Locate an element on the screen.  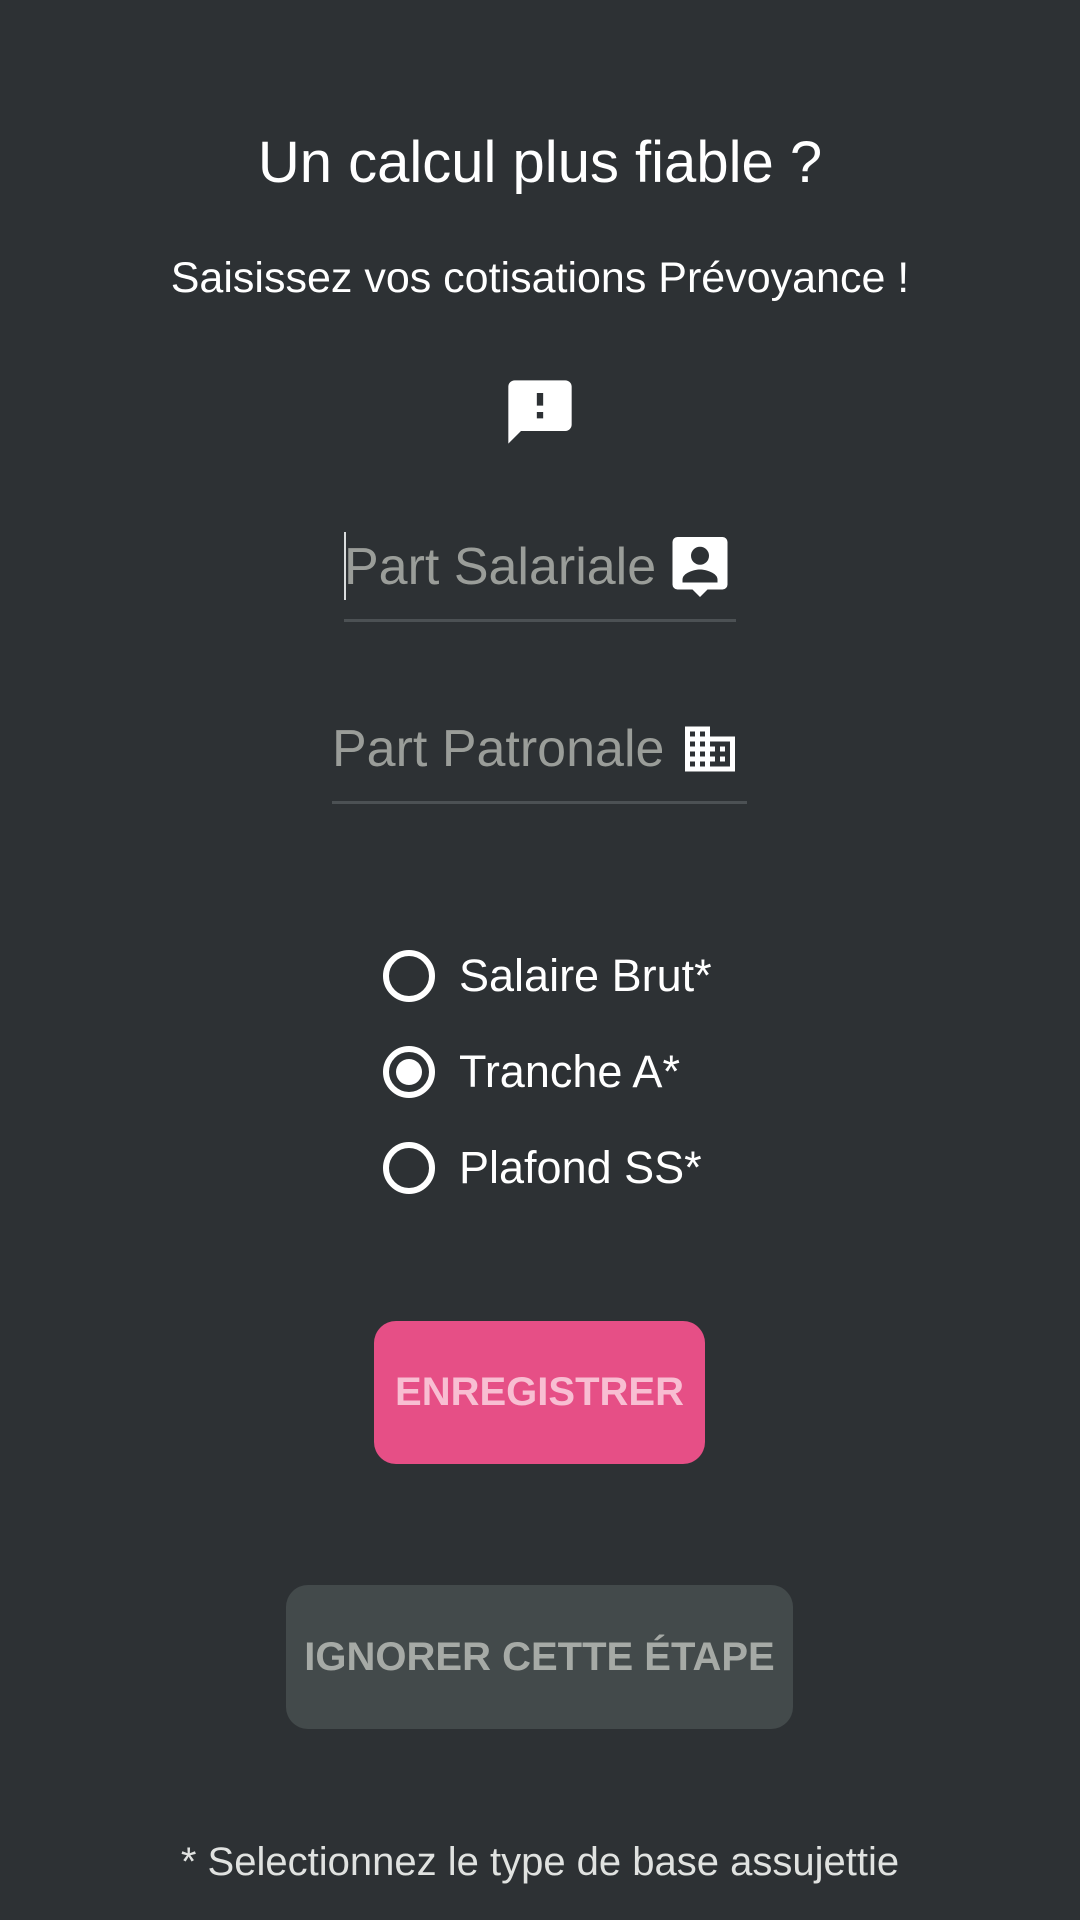
radio-button-plafond-ss is located at coordinates (409, 1168).